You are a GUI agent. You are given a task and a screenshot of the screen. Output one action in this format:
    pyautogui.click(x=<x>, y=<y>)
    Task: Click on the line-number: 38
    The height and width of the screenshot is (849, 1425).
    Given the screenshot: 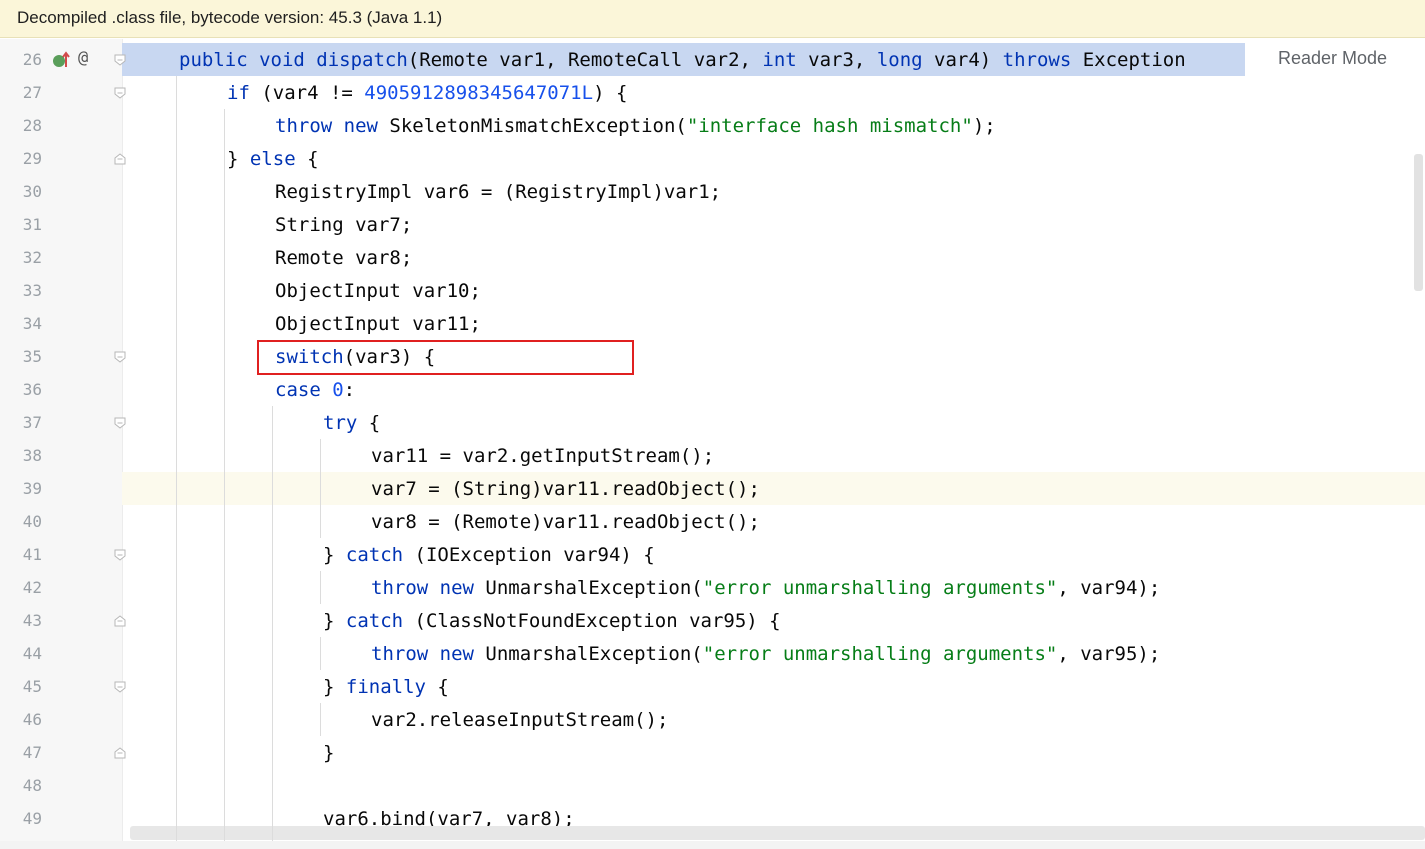 What is the action you would take?
    pyautogui.click(x=21, y=455)
    